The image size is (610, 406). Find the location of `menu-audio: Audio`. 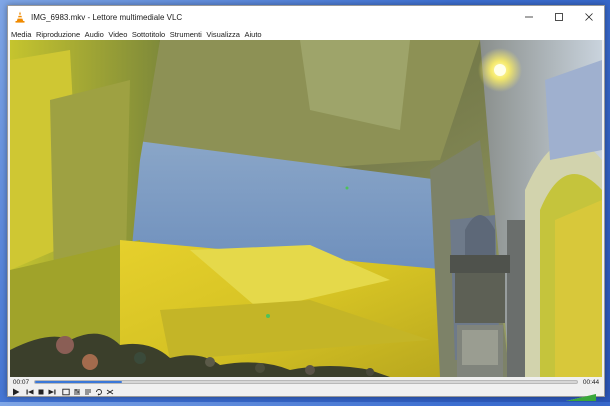

menu-audio: Audio is located at coordinates (94, 34).